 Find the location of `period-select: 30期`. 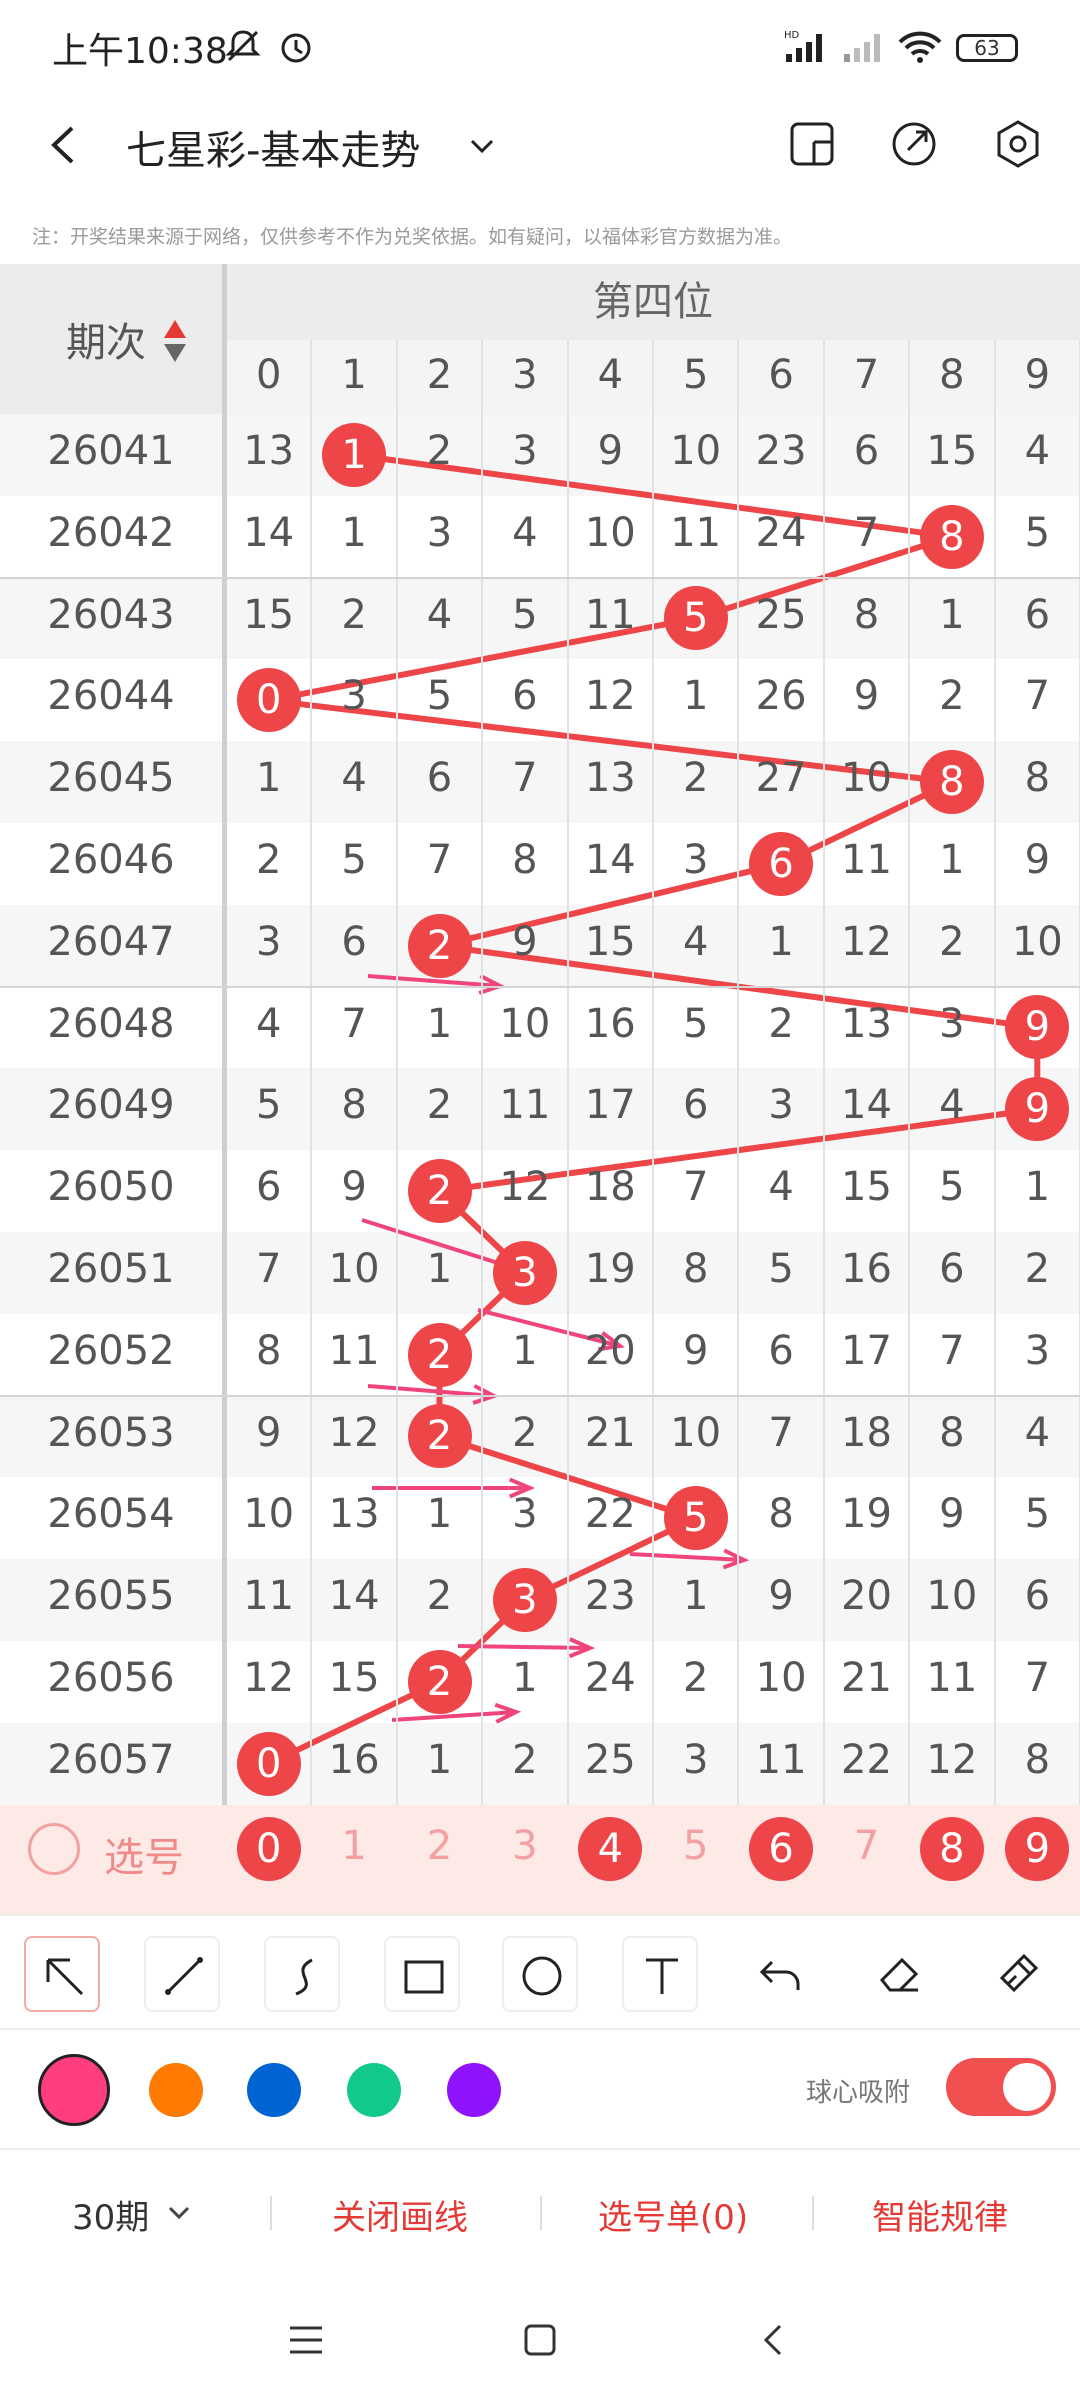

period-select: 30期 is located at coordinates (110, 2214).